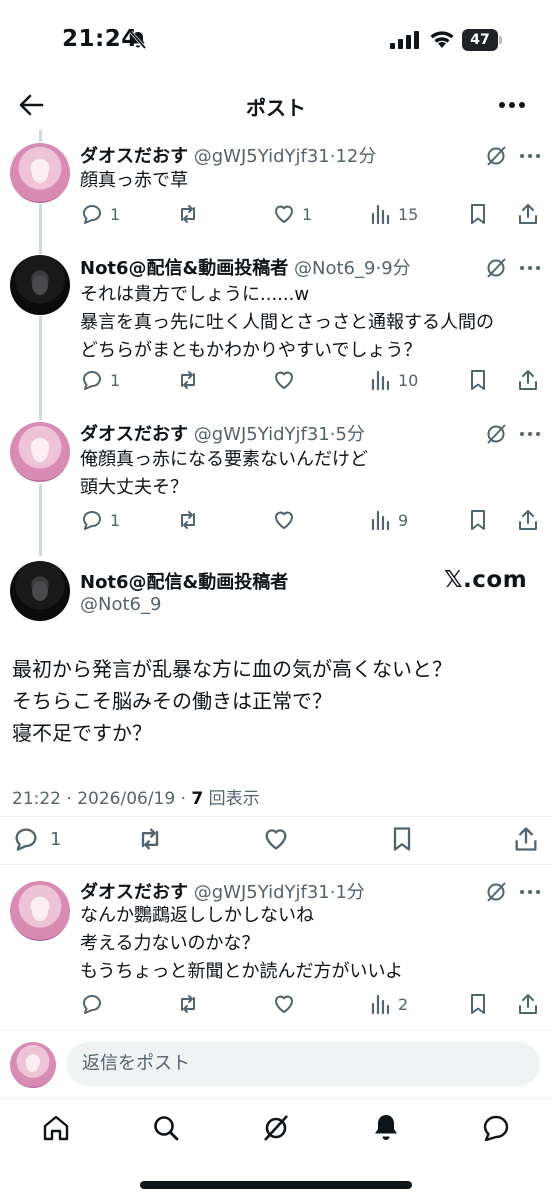  Describe the element at coordinates (512, 105) in the screenshot. I see `more-options-icon` at that location.